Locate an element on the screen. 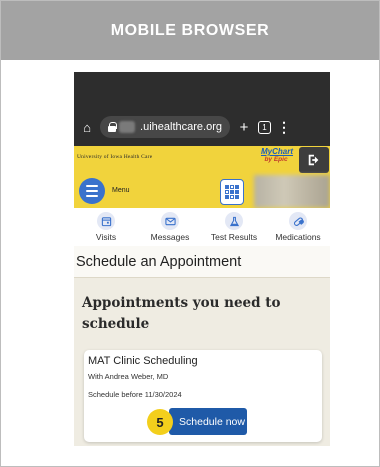 The width and height of the screenshot is (380, 467). university-logo: University of Iowa Health Care is located at coordinates (114, 157).